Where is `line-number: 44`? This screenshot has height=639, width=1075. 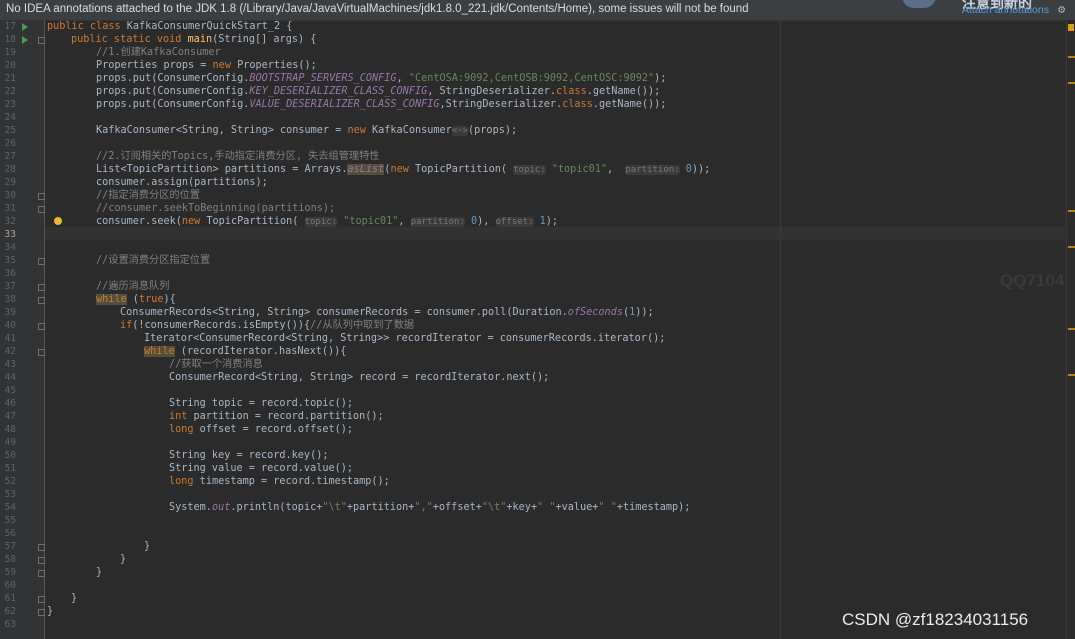 line-number: 44 is located at coordinates (10, 377).